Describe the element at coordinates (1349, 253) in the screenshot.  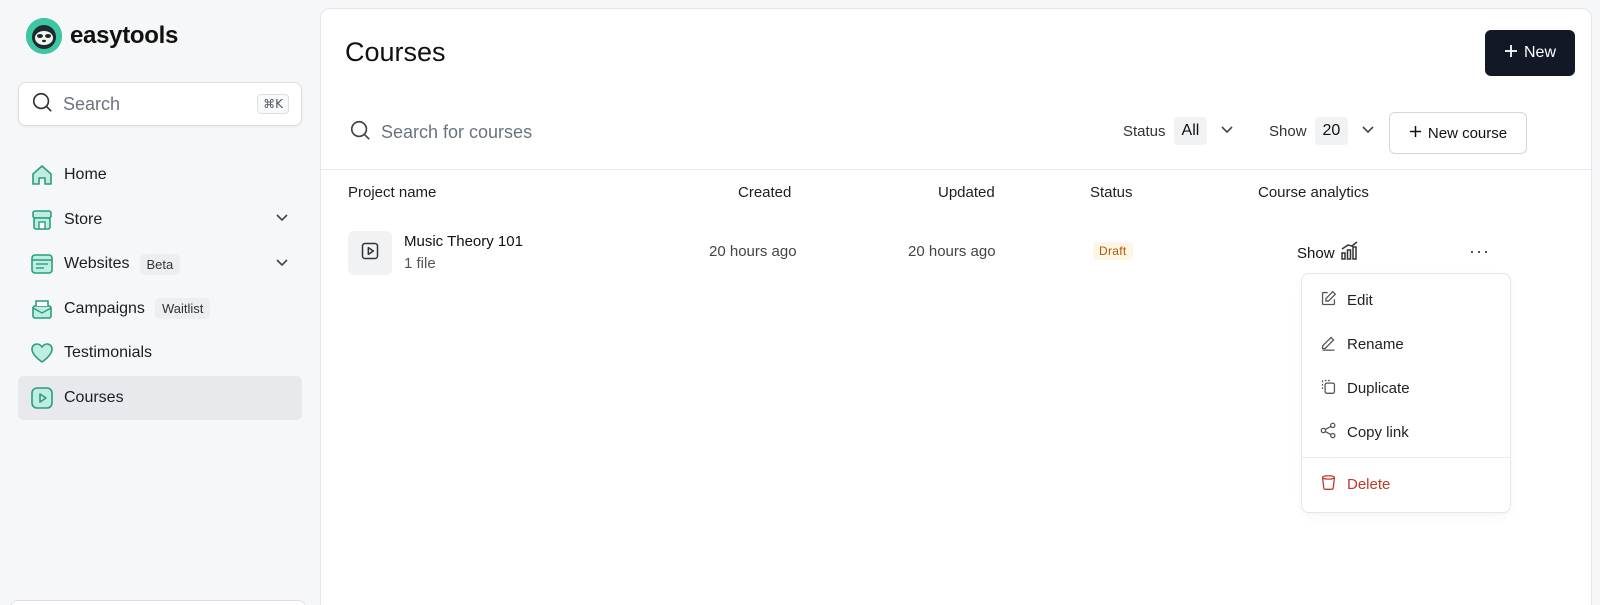
I see `analytics-chart-icon` at that location.